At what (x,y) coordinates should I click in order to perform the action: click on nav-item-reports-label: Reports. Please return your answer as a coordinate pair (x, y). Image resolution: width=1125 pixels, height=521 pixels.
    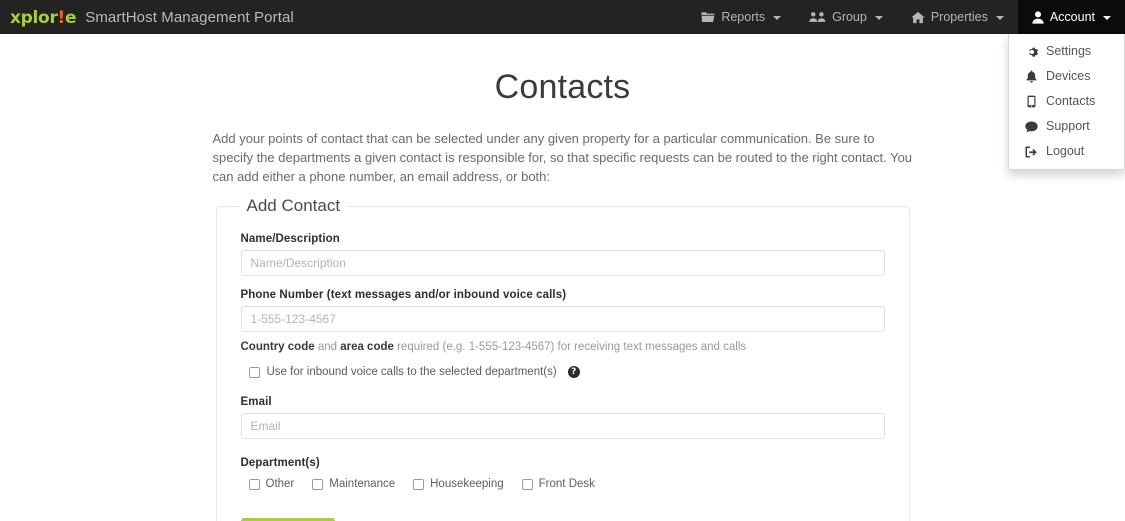
    Looking at the image, I should click on (743, 17).